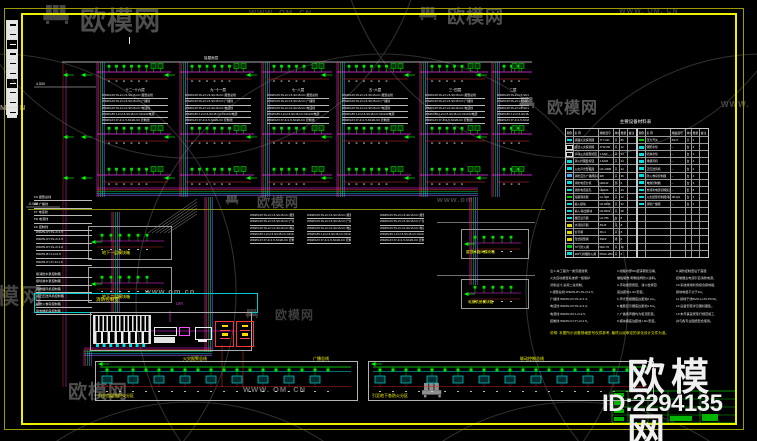 The width and height of the screenshot is (757, 441). I want to click on legend-cell: 备注, so click(703, 133).